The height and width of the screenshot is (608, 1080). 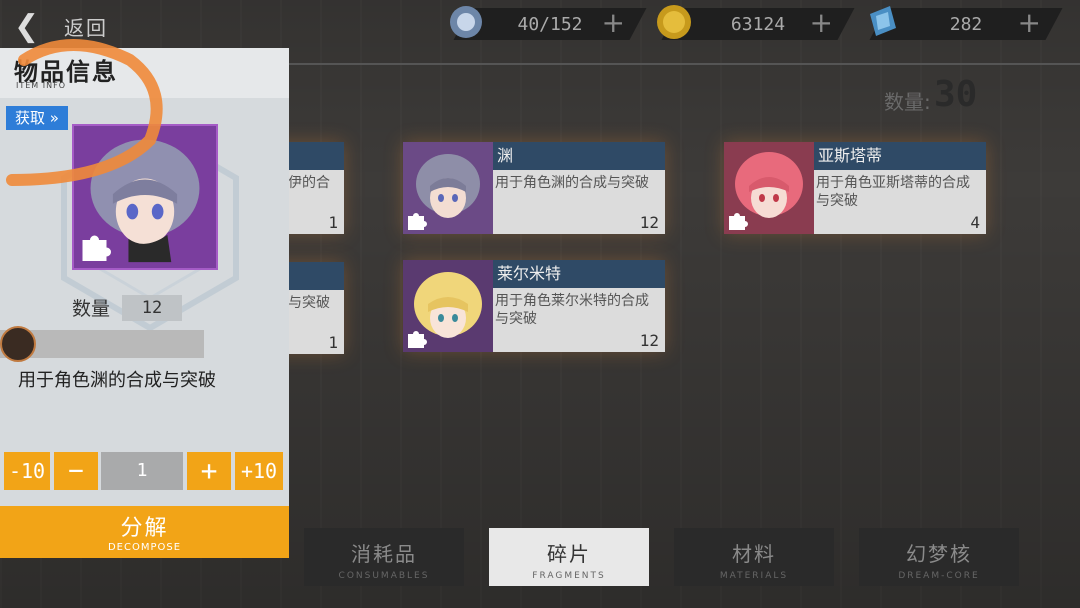 I want to click on tab-dream-core: 幻梦核 DREAM-CORE, so click(x=939, y=557).